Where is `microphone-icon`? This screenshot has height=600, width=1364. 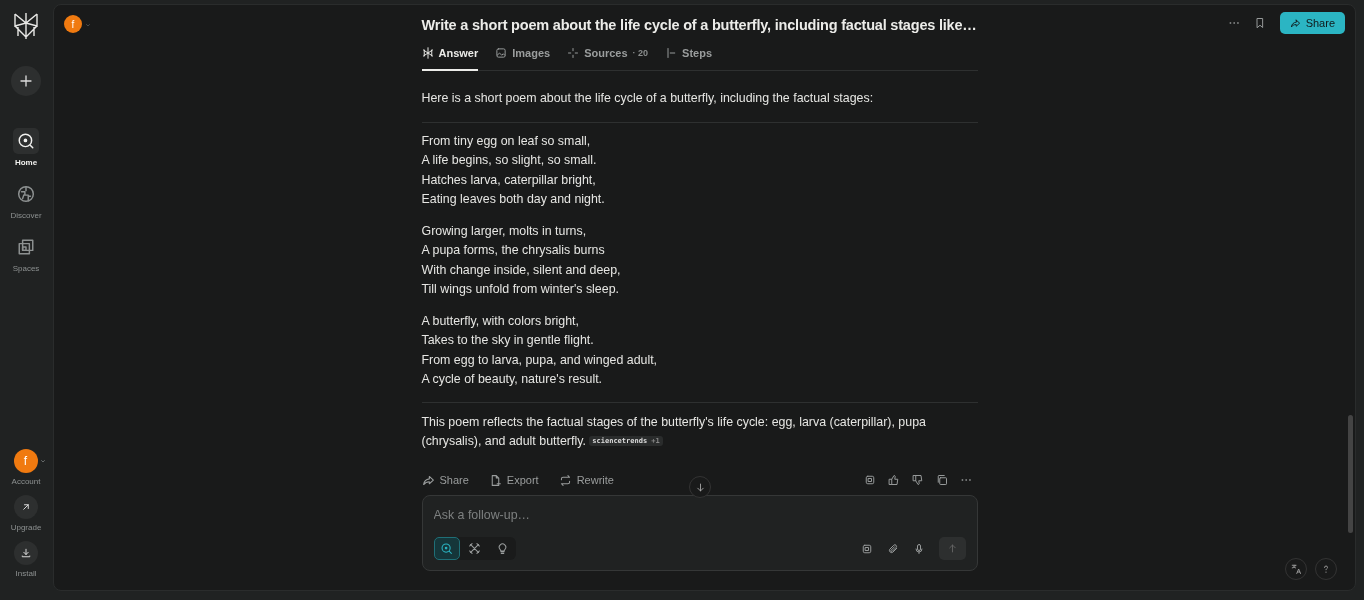
microphone-icon is located at coordinates (918, 548).